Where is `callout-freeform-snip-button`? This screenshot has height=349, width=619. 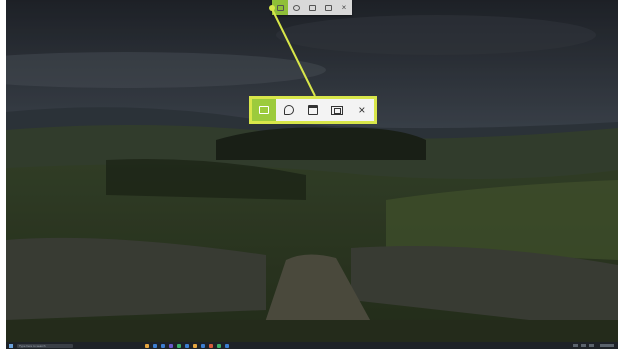
callout-freeform-snip-button is located at coordinates (288, 110).